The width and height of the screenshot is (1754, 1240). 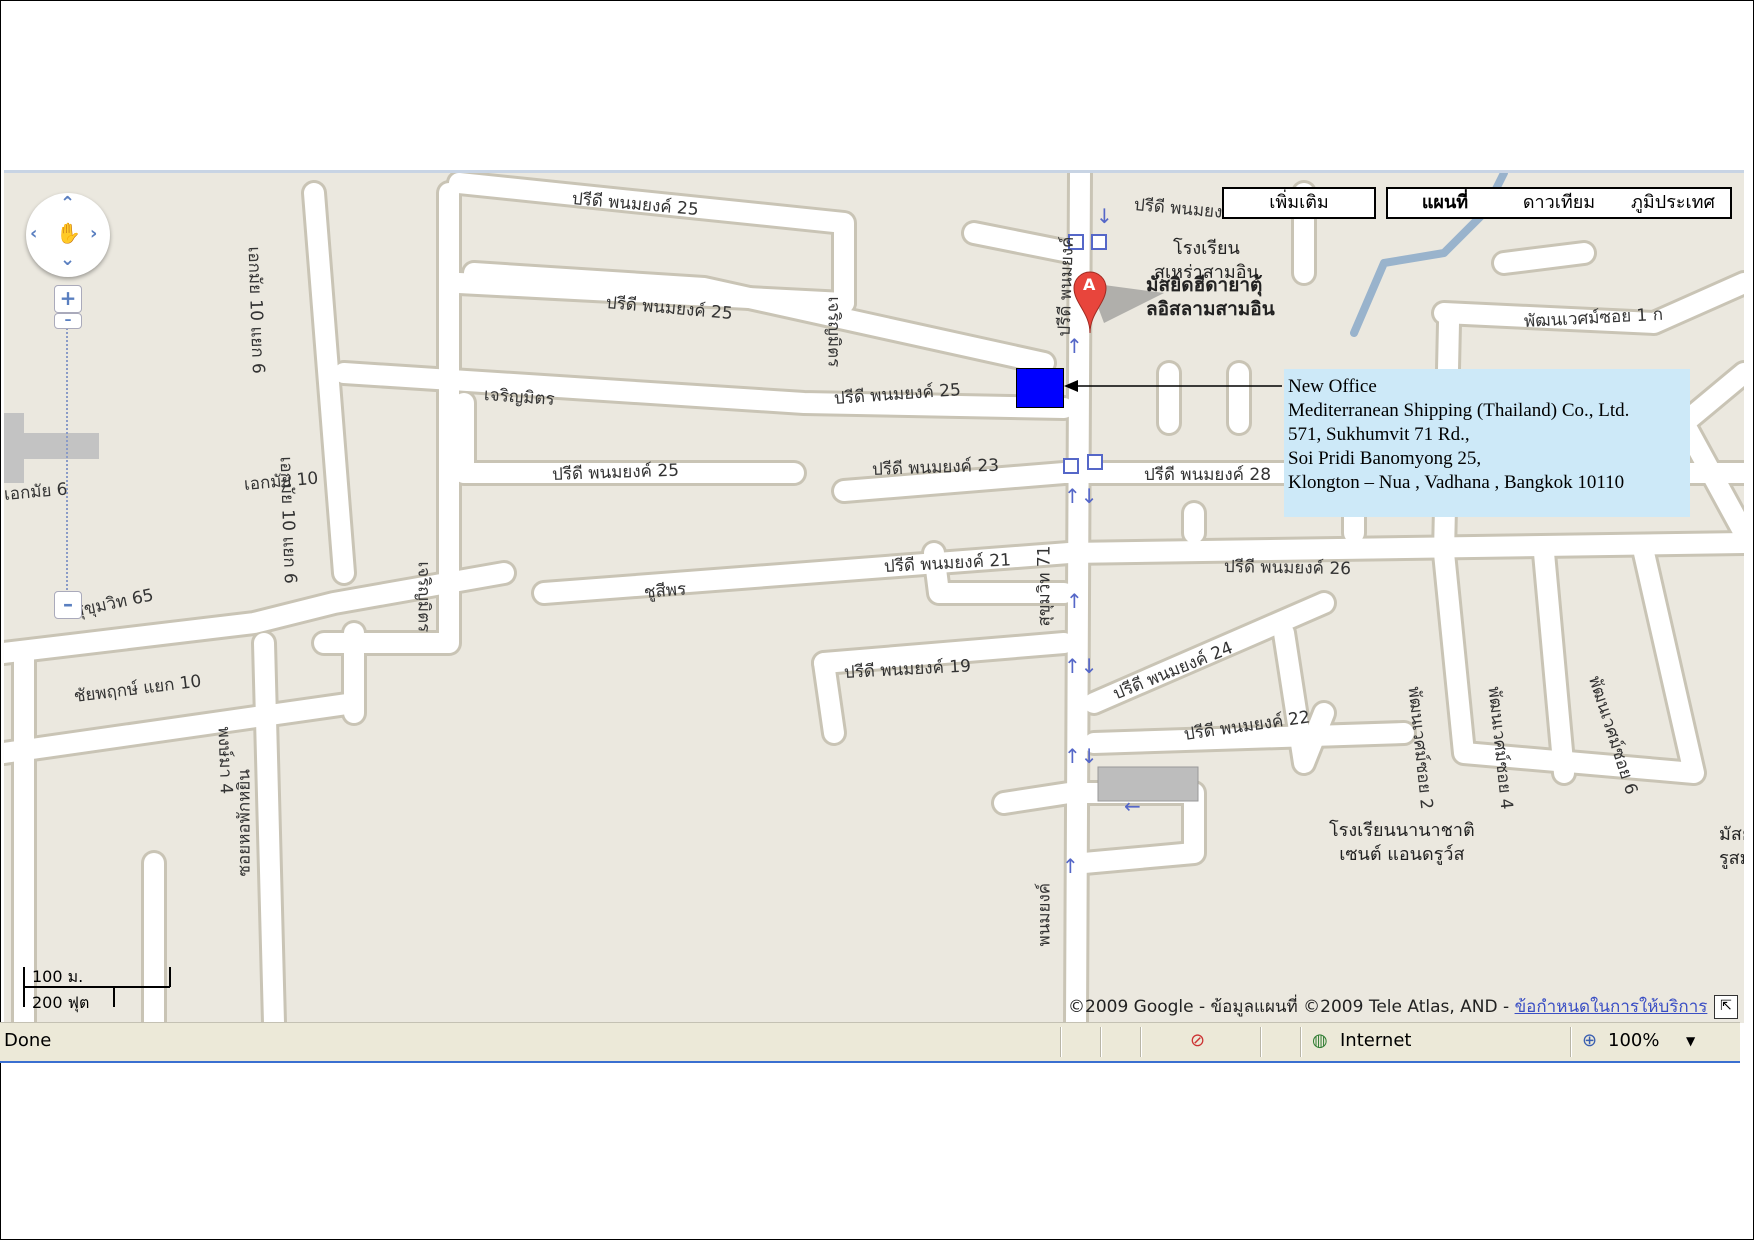 What do you see at coordinates (1445, 203) in the screenshot?
I see `map-button: แผนที่` at bounding box center [1445, 203].